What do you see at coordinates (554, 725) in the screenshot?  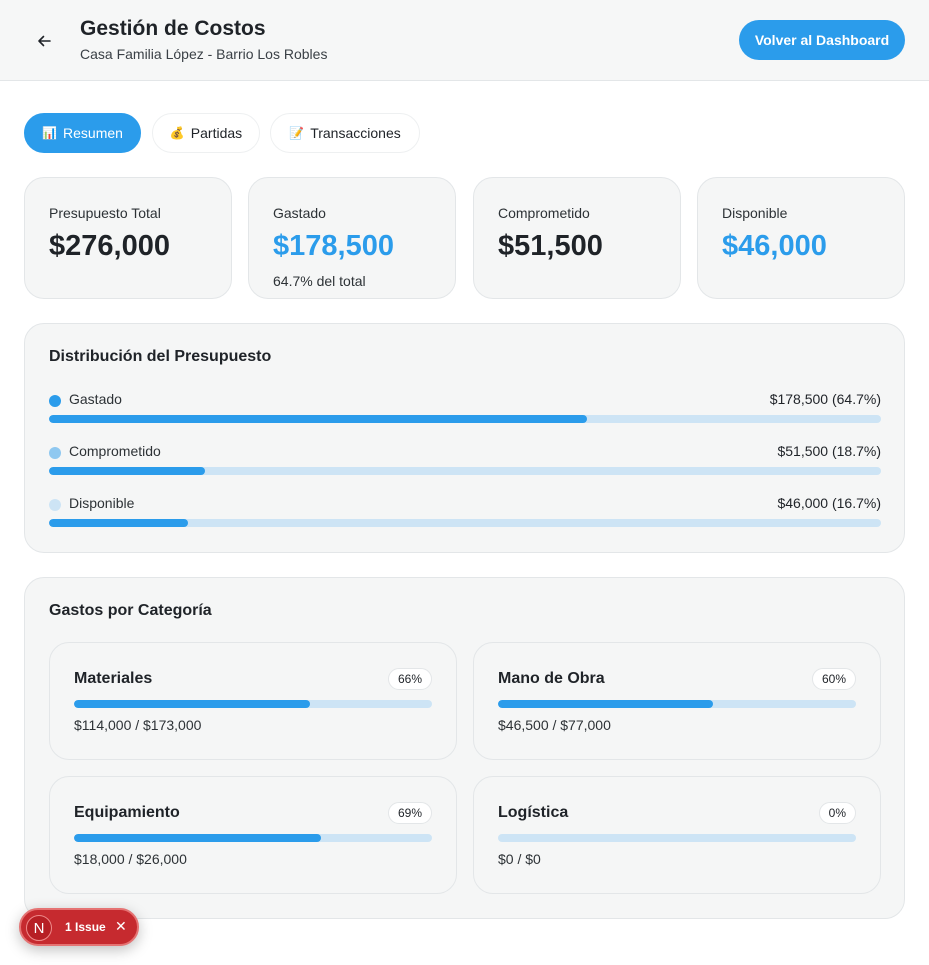 I see `category-amount: $46,500 / $77,000` at bounding box center [554, 725].